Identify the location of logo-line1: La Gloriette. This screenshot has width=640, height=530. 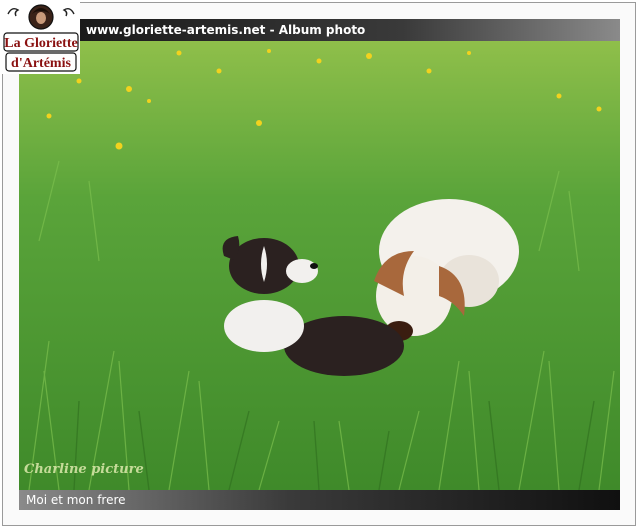
(40, 43).